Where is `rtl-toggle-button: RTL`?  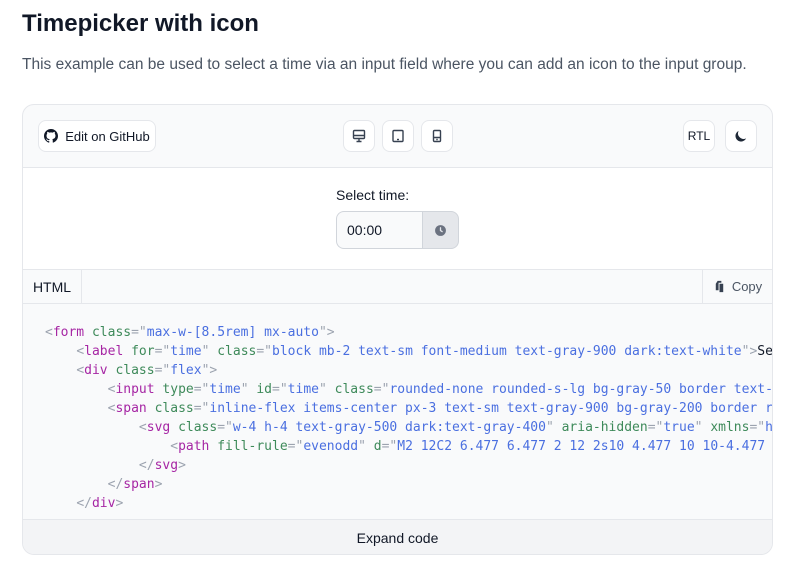
rtl-toggle-button: RTL is located at coordinates (699, 136).